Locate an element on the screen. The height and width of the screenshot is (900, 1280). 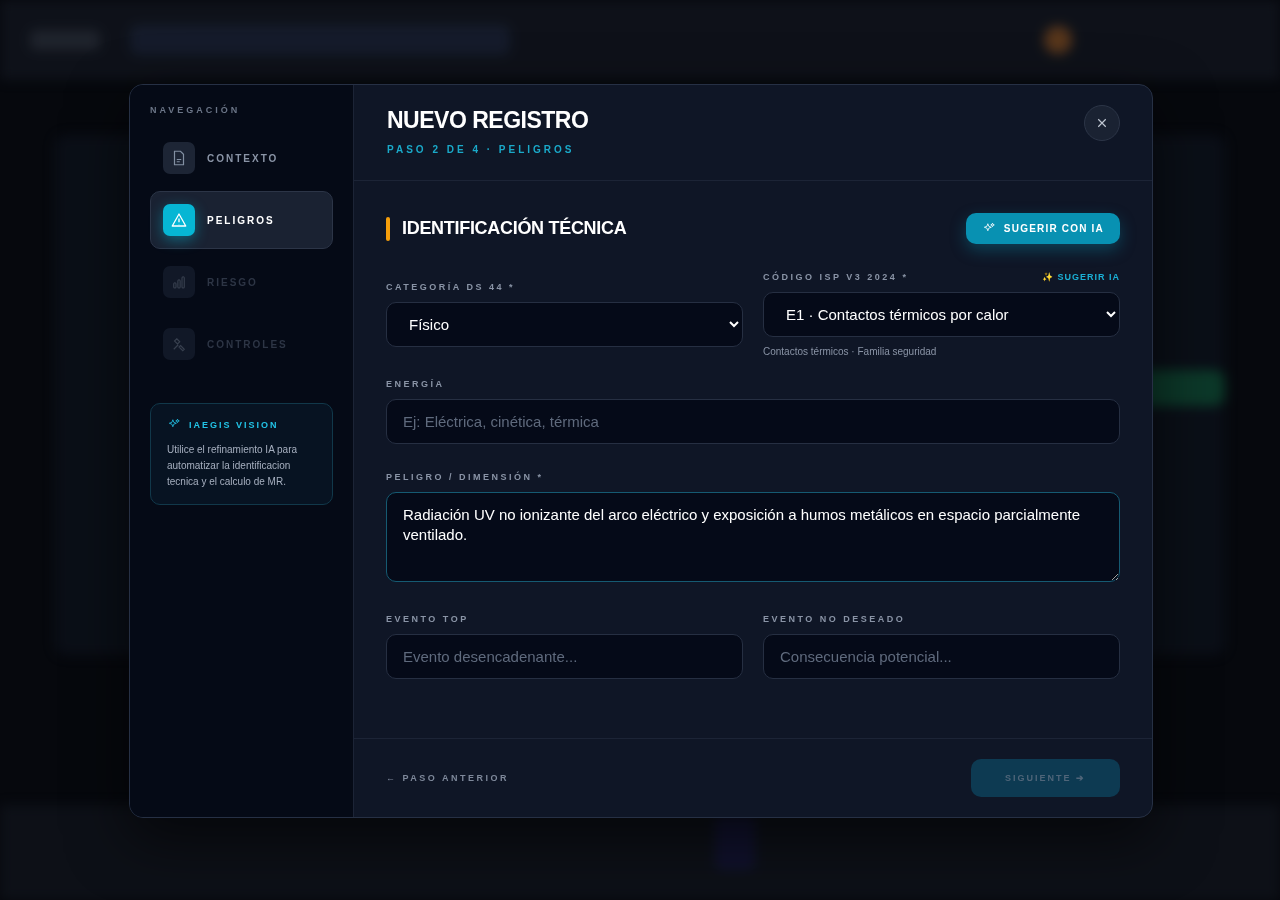
field-label: EVENTO TOP is located at coordinates (427, 619).